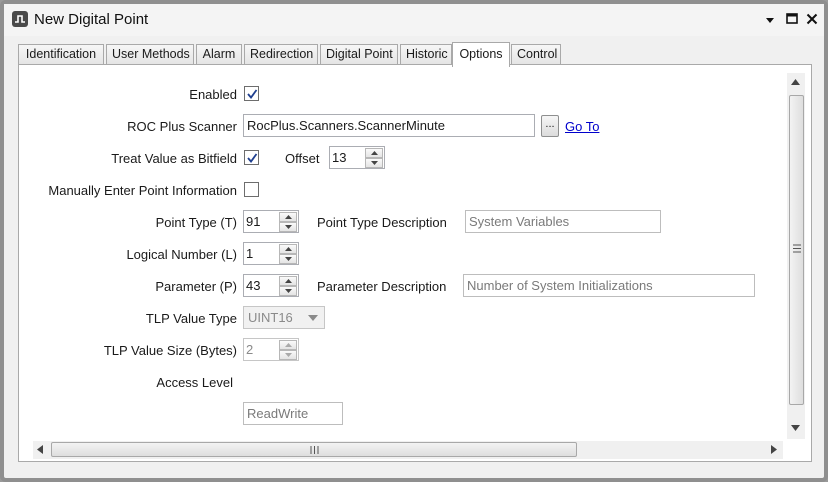  I want to click on point-type-stepper: 91, so click(271, 221).